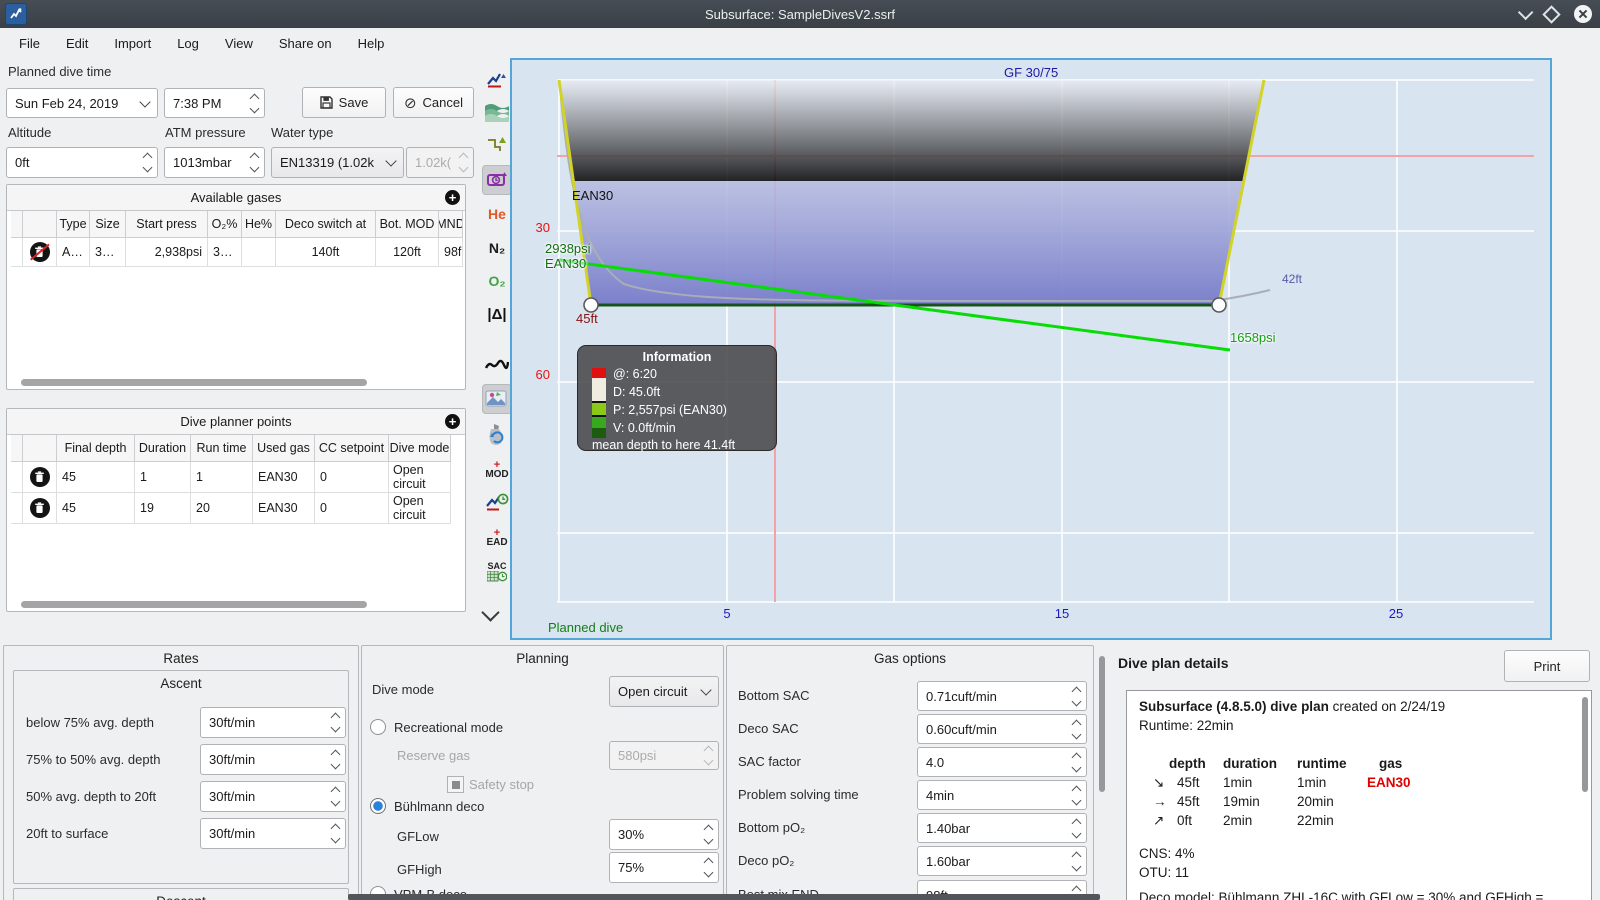 The height and width of the screenshot is (900, 1600). Describe the element at coordinates (497, 180) in the screenshot. I see `dc-ceiling-icon` at that location.